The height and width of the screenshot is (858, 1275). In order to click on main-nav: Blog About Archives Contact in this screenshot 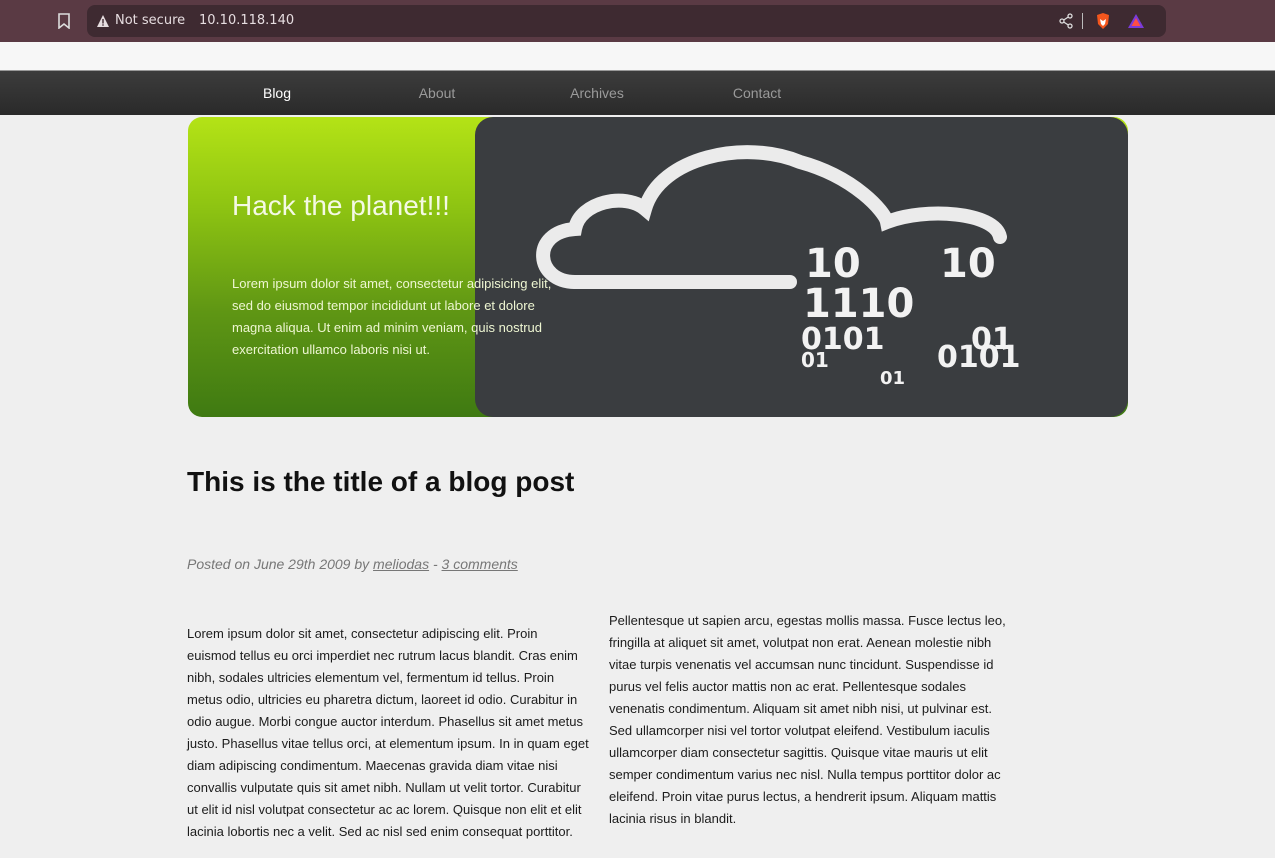, I will do `click(637, 92)`.